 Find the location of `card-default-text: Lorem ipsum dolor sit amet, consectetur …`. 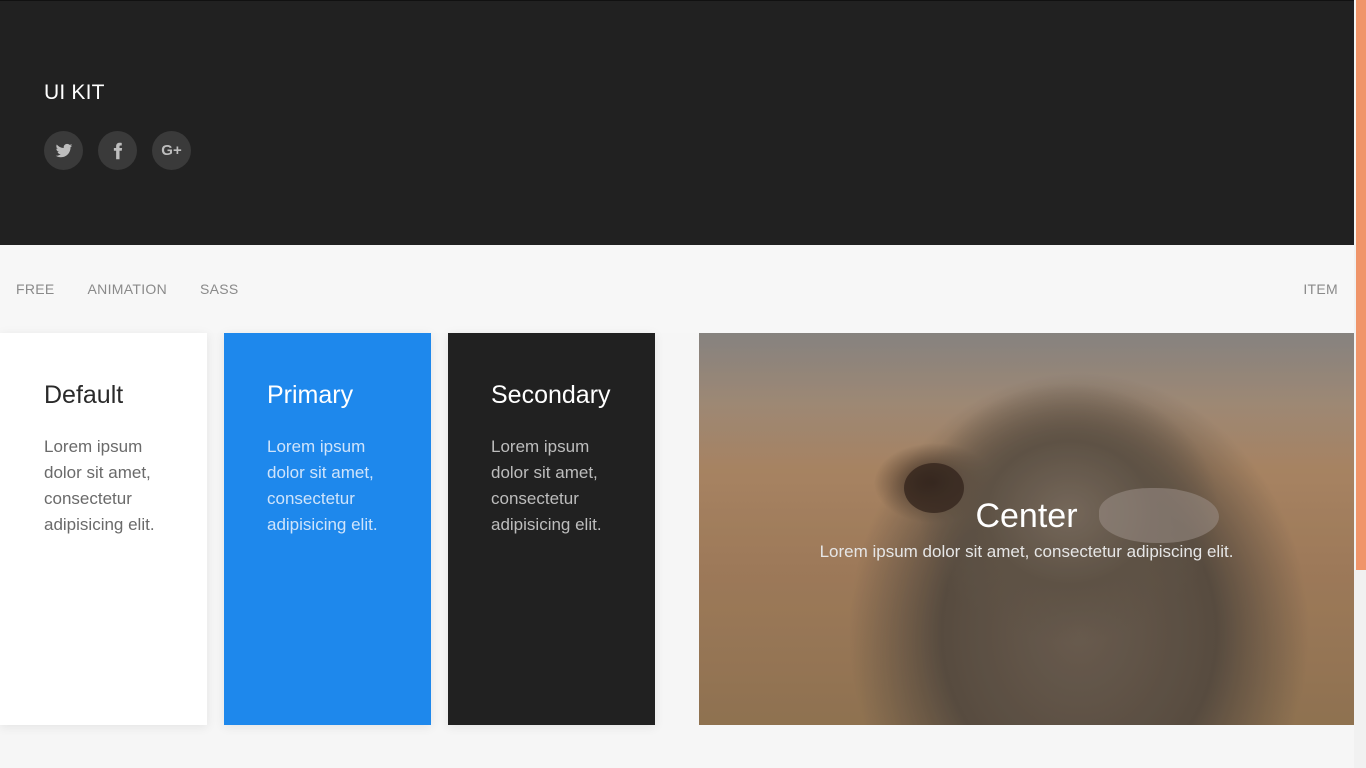

card-default-text: Lorem ipsum dolor sit amet, consectetur … is located at coordinates (99, 485).